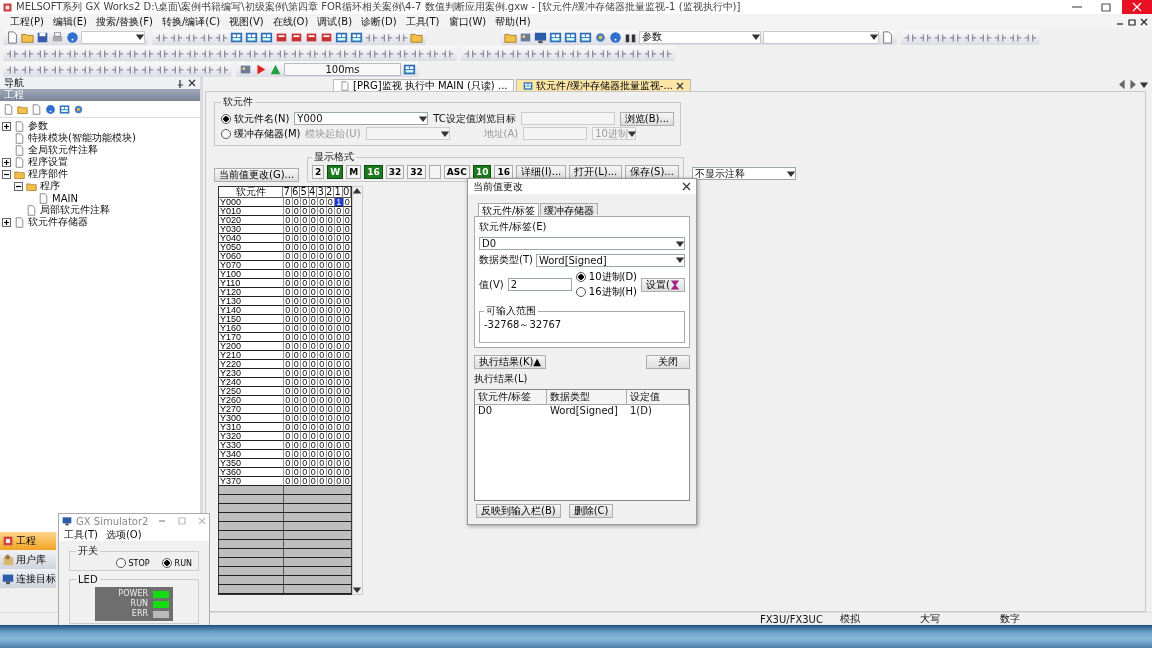 This screenshot has height=648, width=1152. Describe the element at coordinates (180, 83) in the screenshot. I see `pin-icon` at that location.